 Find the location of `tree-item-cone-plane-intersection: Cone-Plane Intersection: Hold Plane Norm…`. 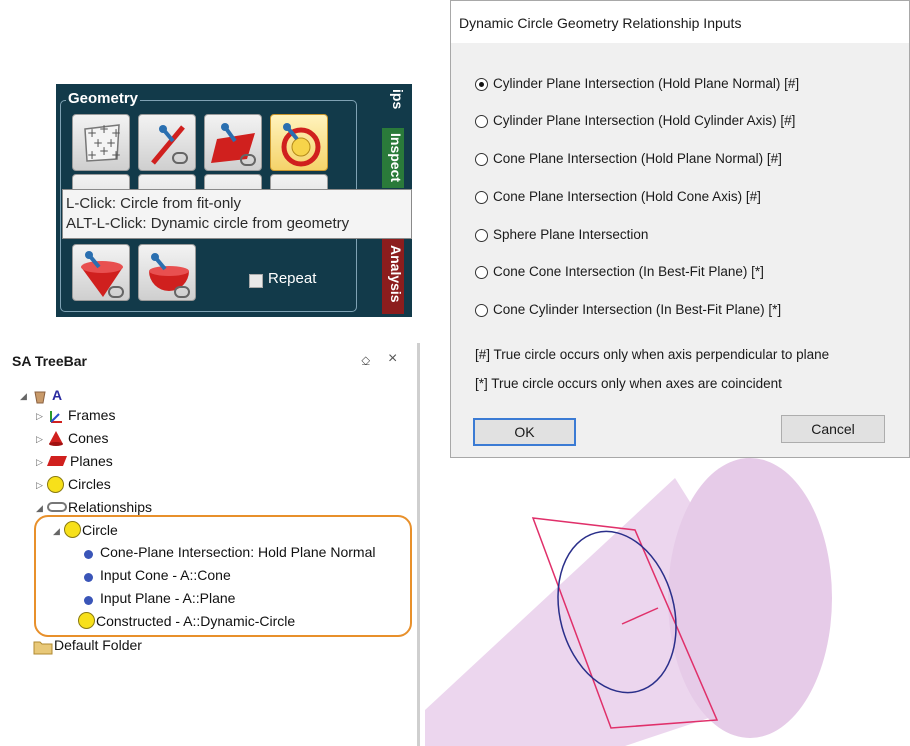

tree-item-cone-plane-intersection: Cone-Plane Intersection: Hold Plane Norm… is located at coordinates (237, 554).